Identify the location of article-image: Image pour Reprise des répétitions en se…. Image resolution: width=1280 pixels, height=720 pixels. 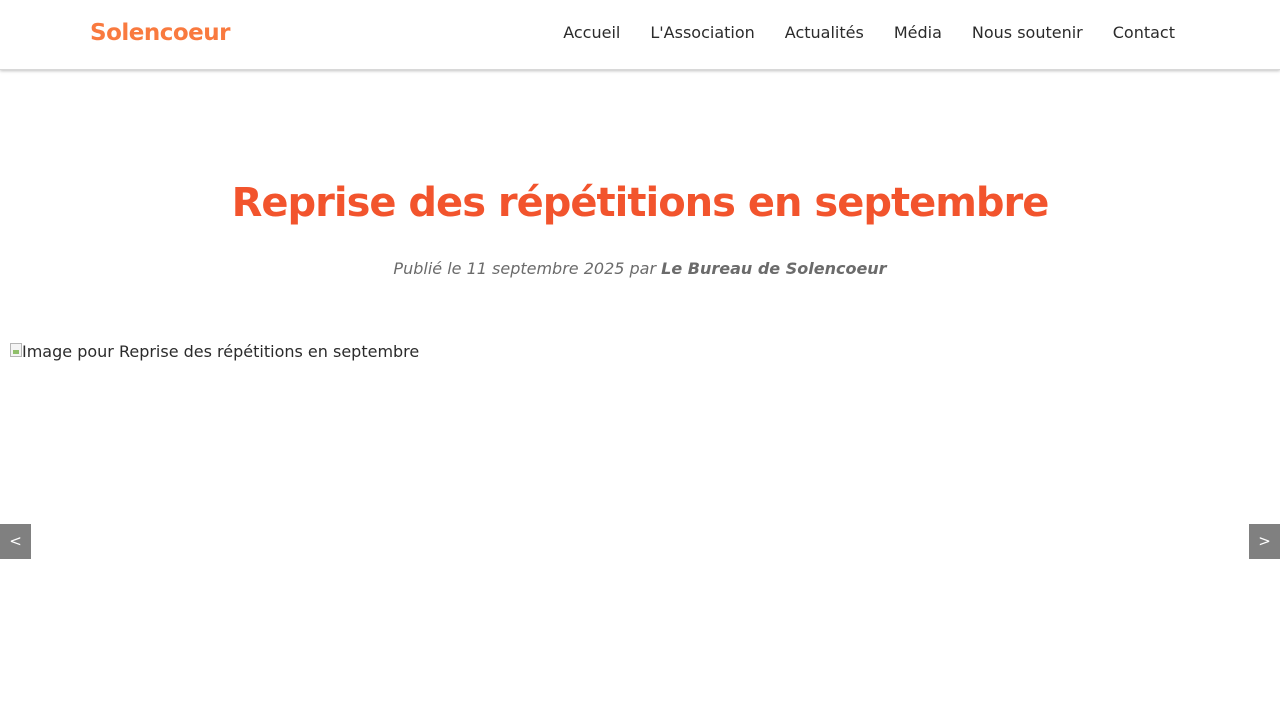
(214, 351).